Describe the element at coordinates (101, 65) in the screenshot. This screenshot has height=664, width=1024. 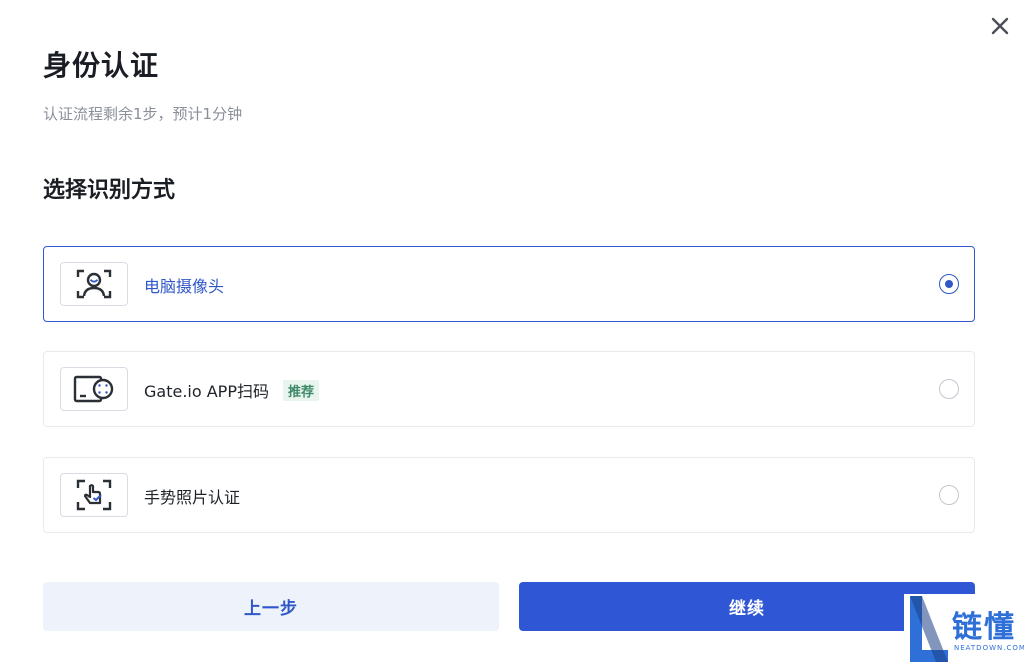
I see `dialog-title: 身份认证` at that location.